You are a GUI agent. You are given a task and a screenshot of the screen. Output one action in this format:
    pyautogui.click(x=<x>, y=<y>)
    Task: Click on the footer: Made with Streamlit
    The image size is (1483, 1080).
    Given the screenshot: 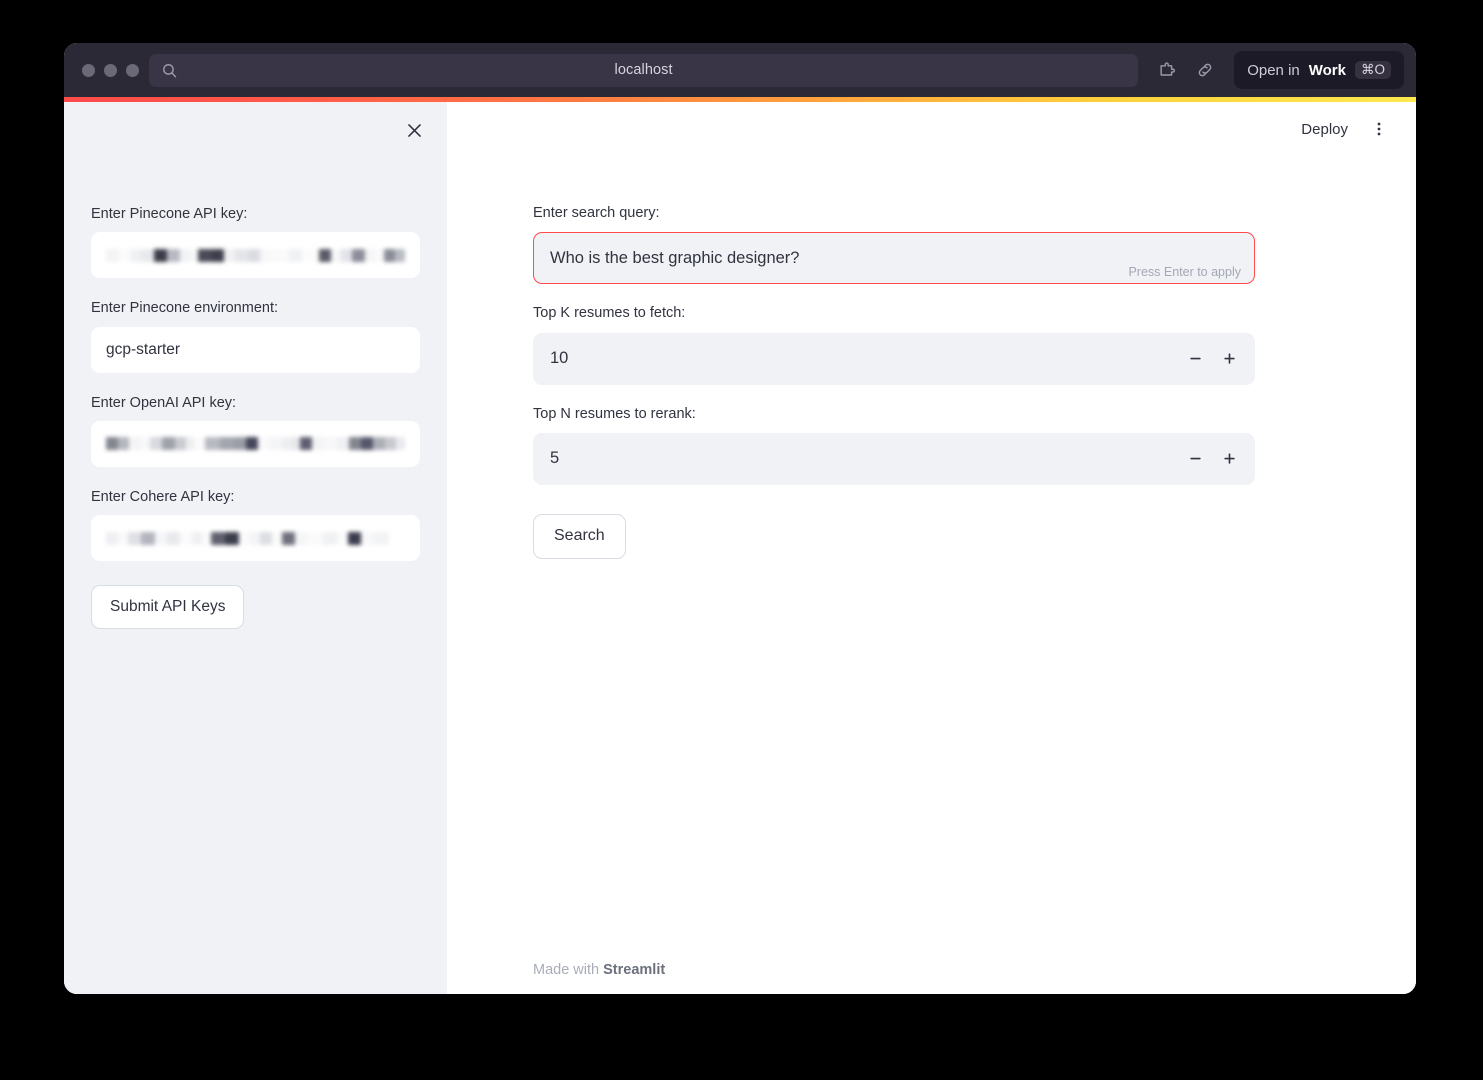 What is the action you would take?
    pyautogui.click(x=599, y=970)
    